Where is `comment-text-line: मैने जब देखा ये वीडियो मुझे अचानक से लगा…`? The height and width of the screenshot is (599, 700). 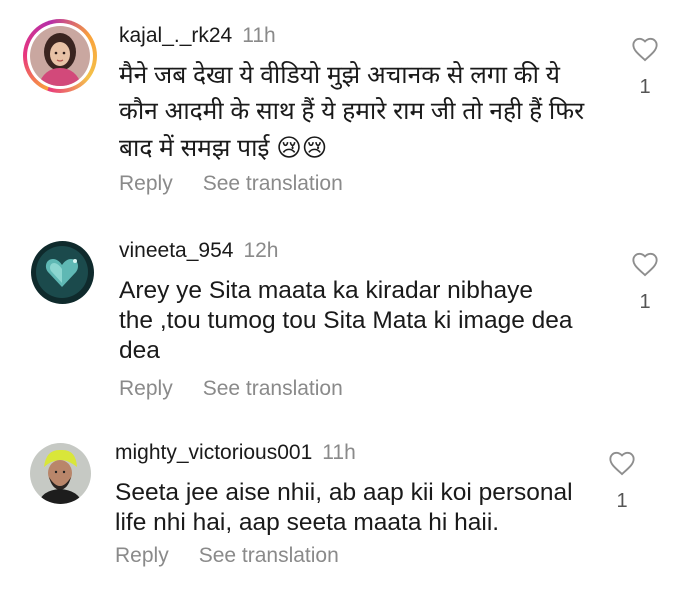 comment-text-line: मैने जब देखा ये वीडियो मुझे अचानक से लगा… is located at coordinates (339, 75).